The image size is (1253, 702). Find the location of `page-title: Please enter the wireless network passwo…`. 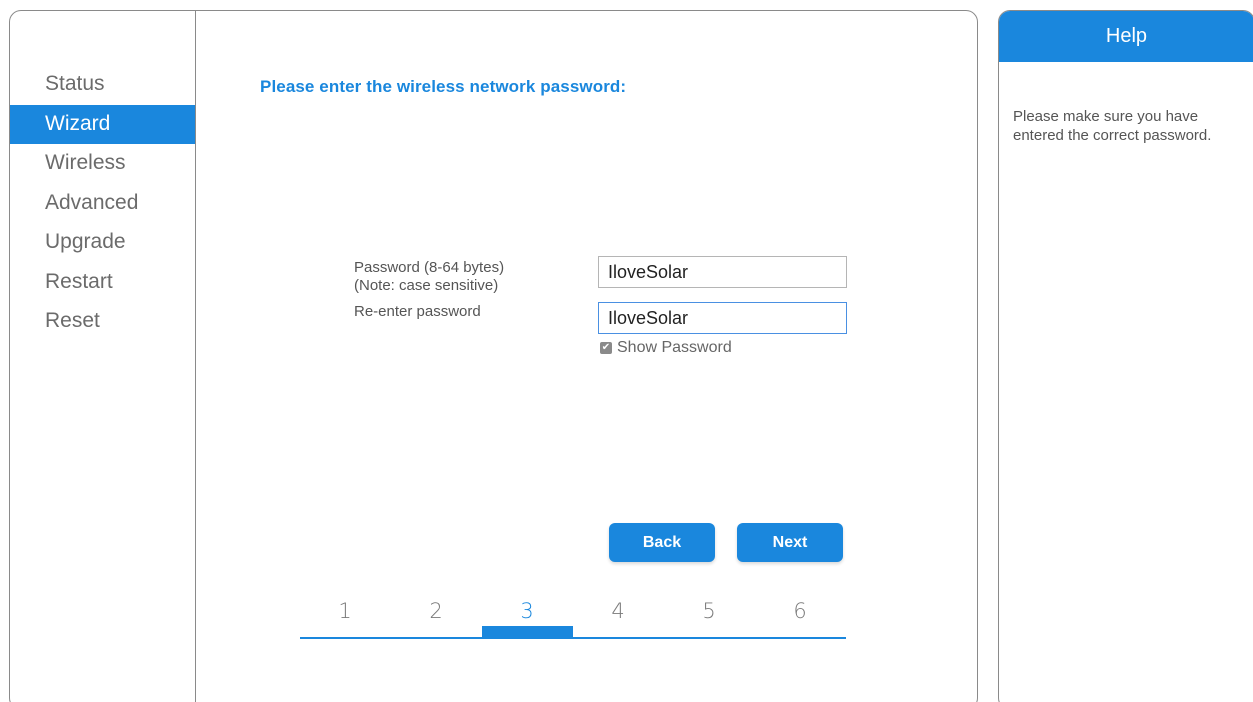

page-title: Please enter the wireless network passwo… is located at coordinates (443, 86).